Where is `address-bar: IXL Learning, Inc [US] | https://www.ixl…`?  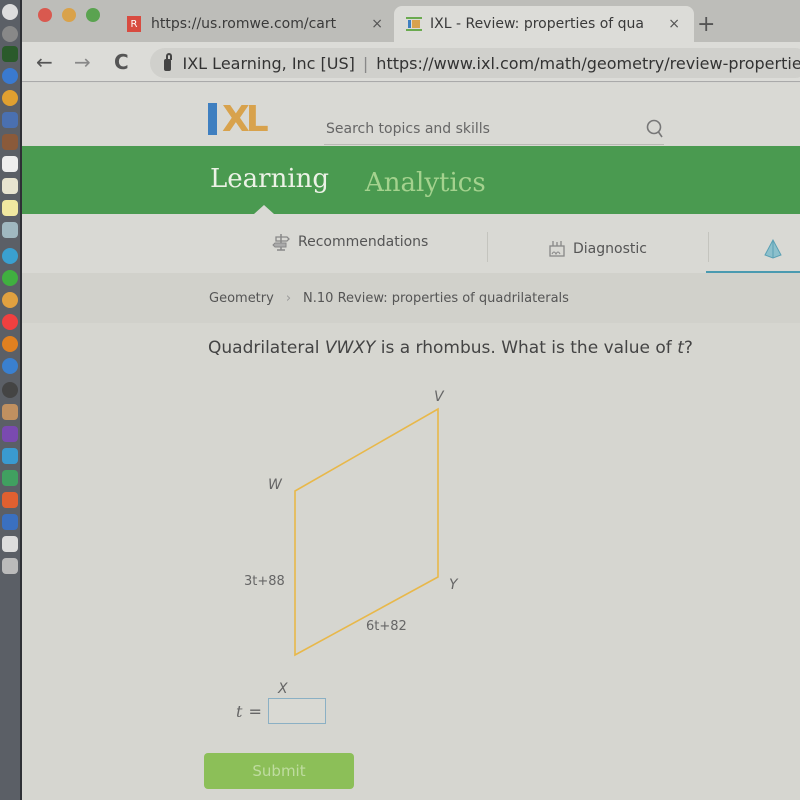
address-bar: IXL Learning, Inc [US] | https://www.ixl… is located at coordinates (475, 63).